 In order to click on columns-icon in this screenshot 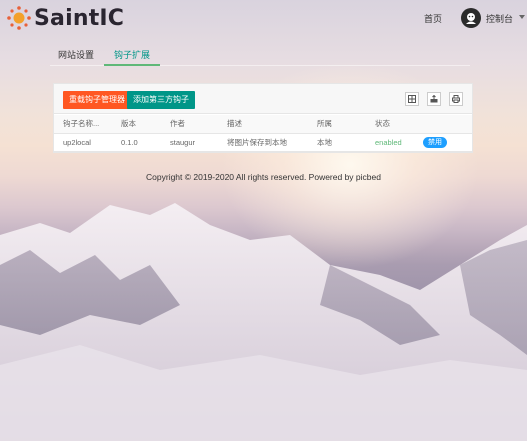, I will do `click(412, 99)`.